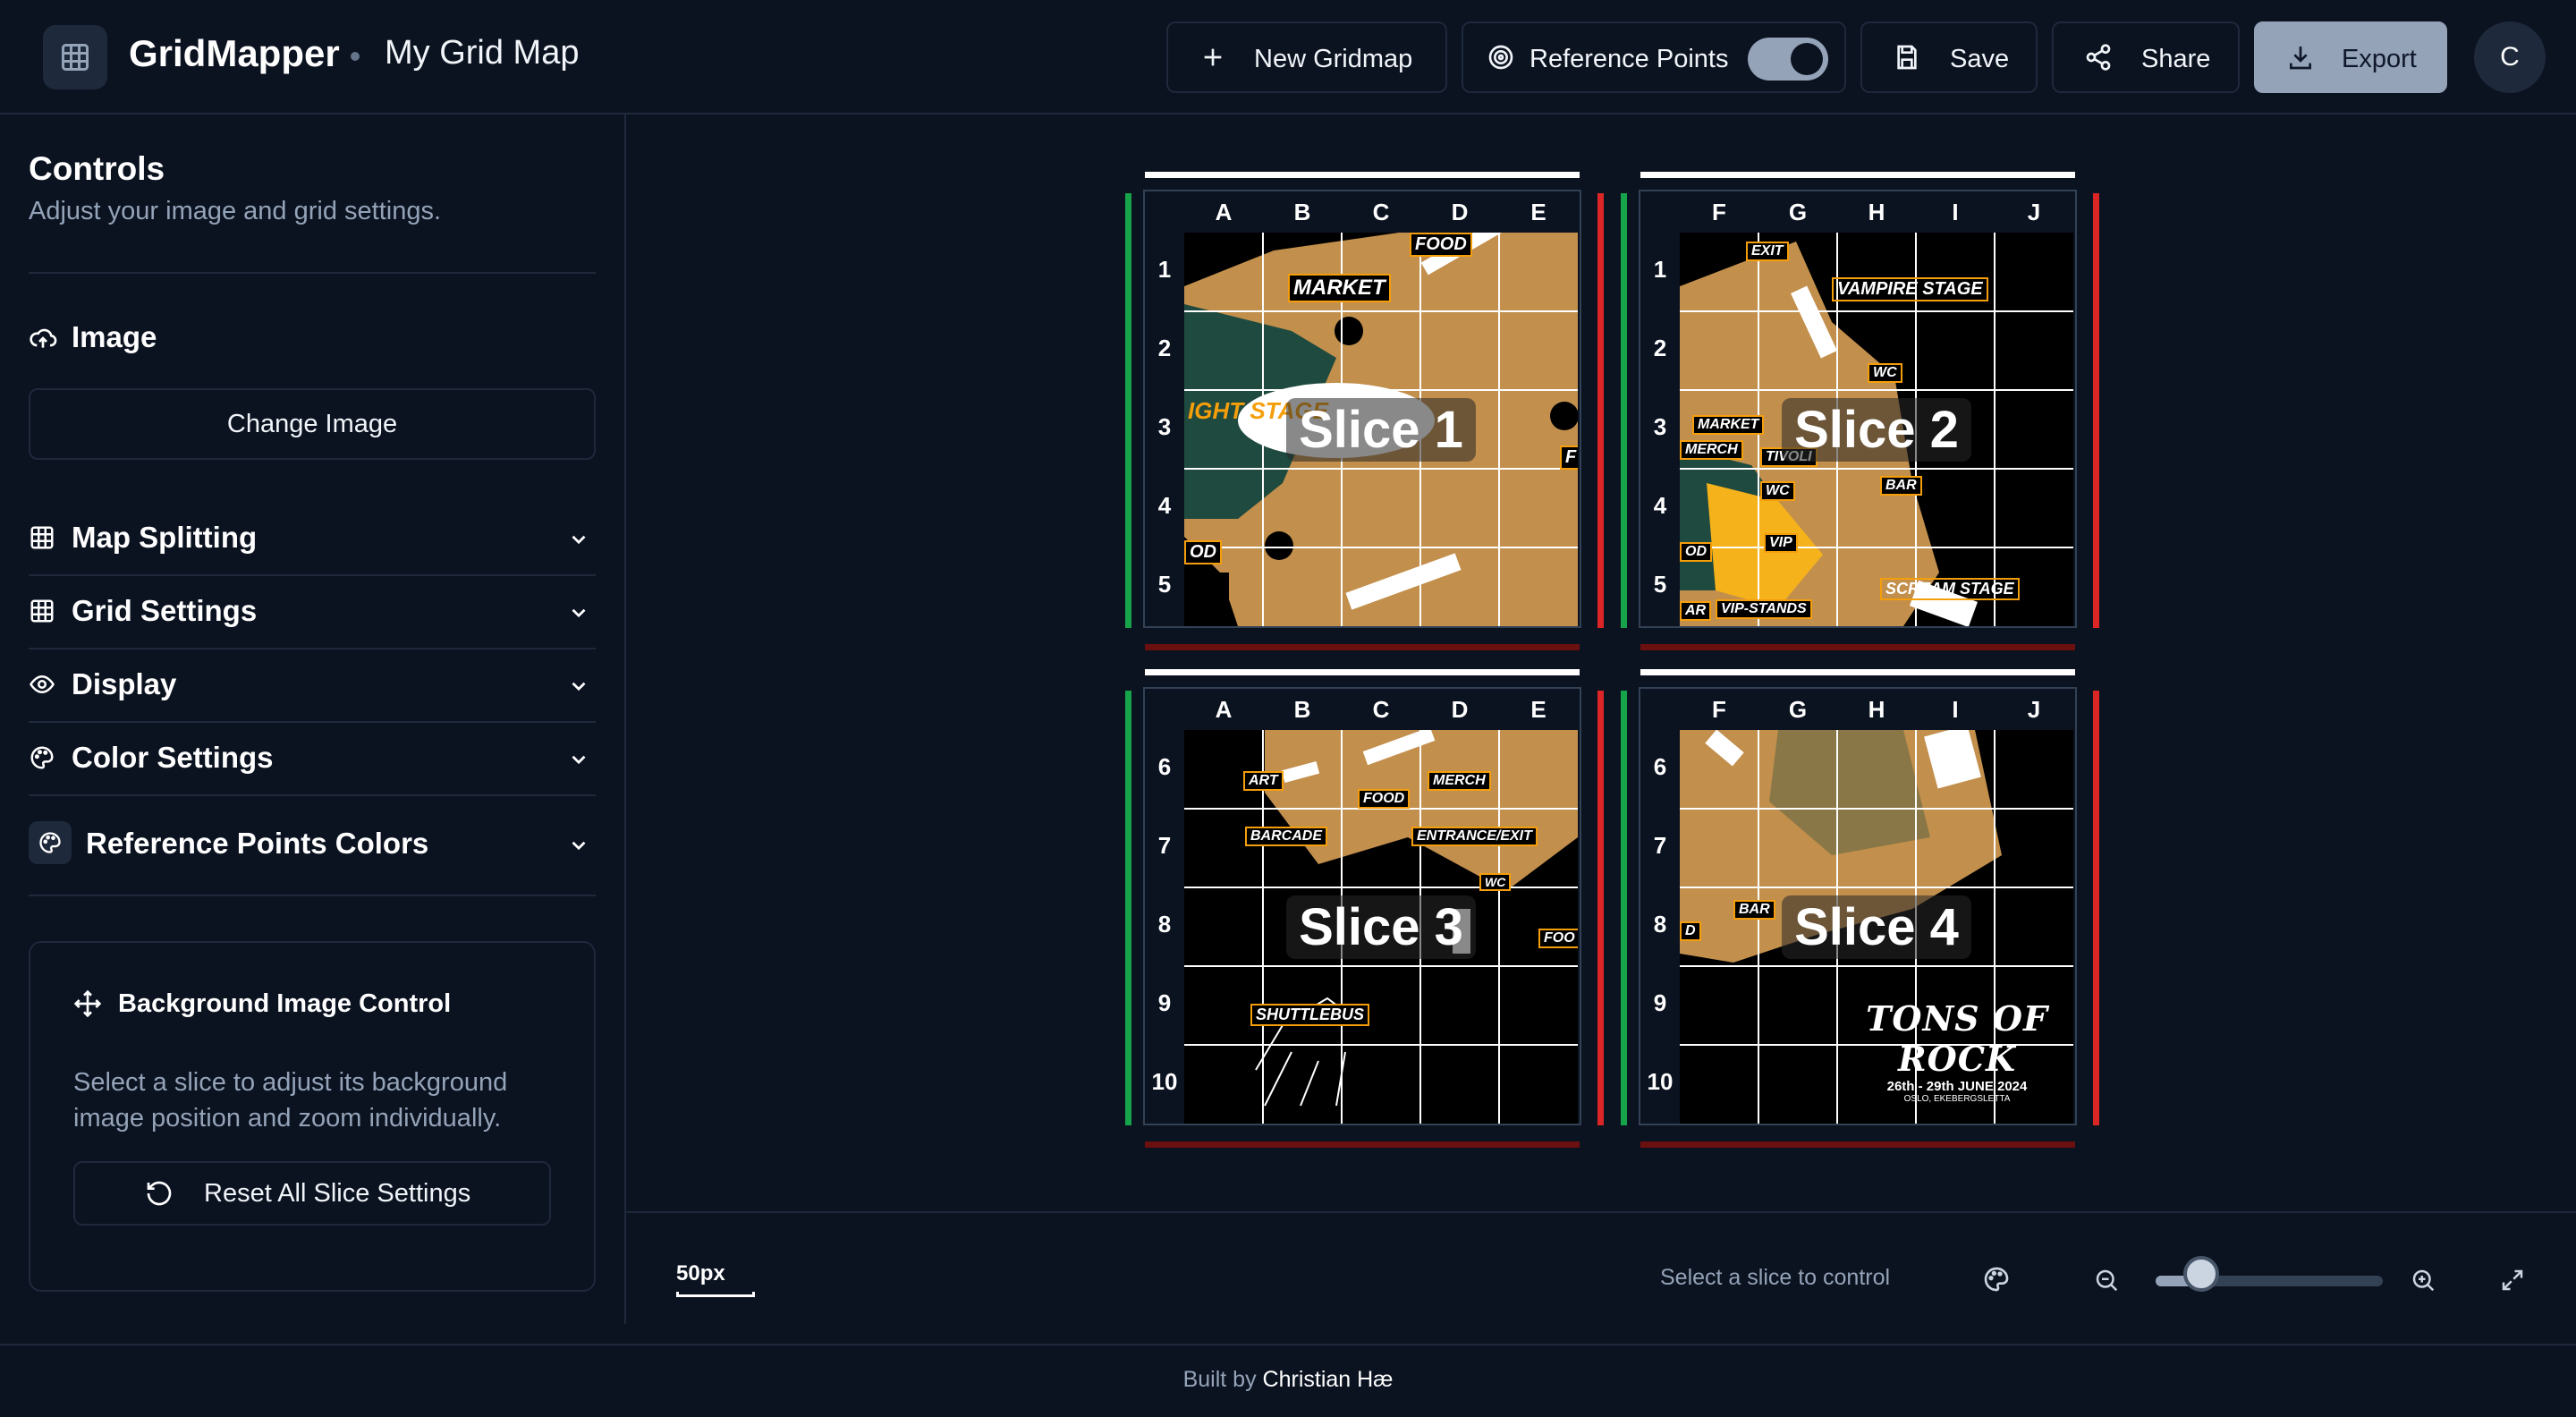 The width and height of the screenshot is (2576, 1417). Describe the element at coordinates (124, 683) in the screenshot. I see `display-label: Display` at that location.